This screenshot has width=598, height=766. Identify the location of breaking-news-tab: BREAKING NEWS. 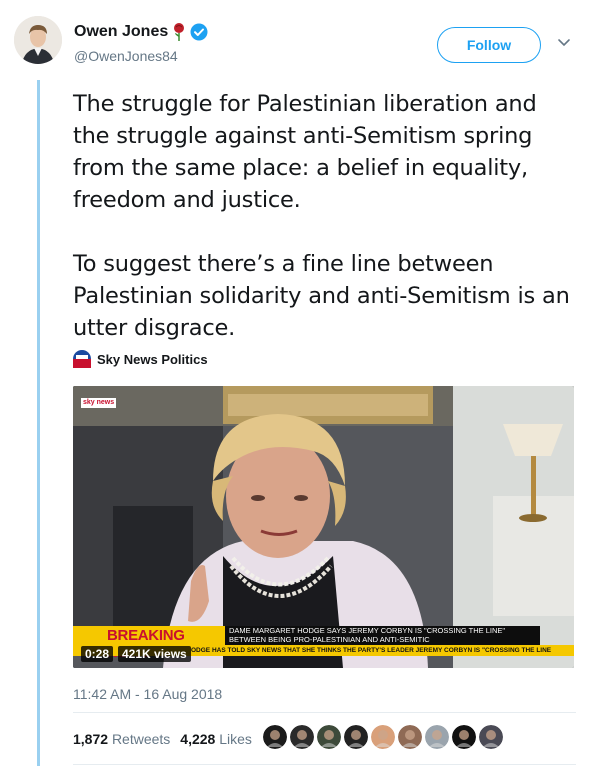
(149, 643).